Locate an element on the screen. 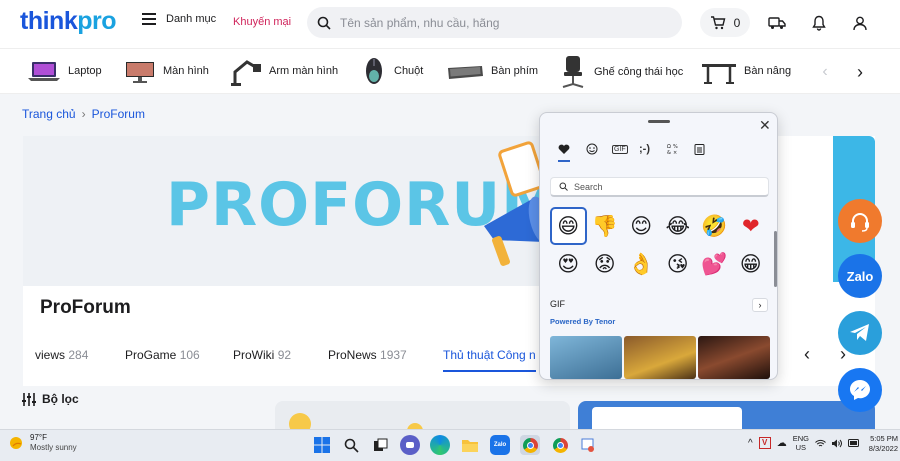 The width and height of the screenshot is (900, 461). search-icon is located at coordinates (351, 445).